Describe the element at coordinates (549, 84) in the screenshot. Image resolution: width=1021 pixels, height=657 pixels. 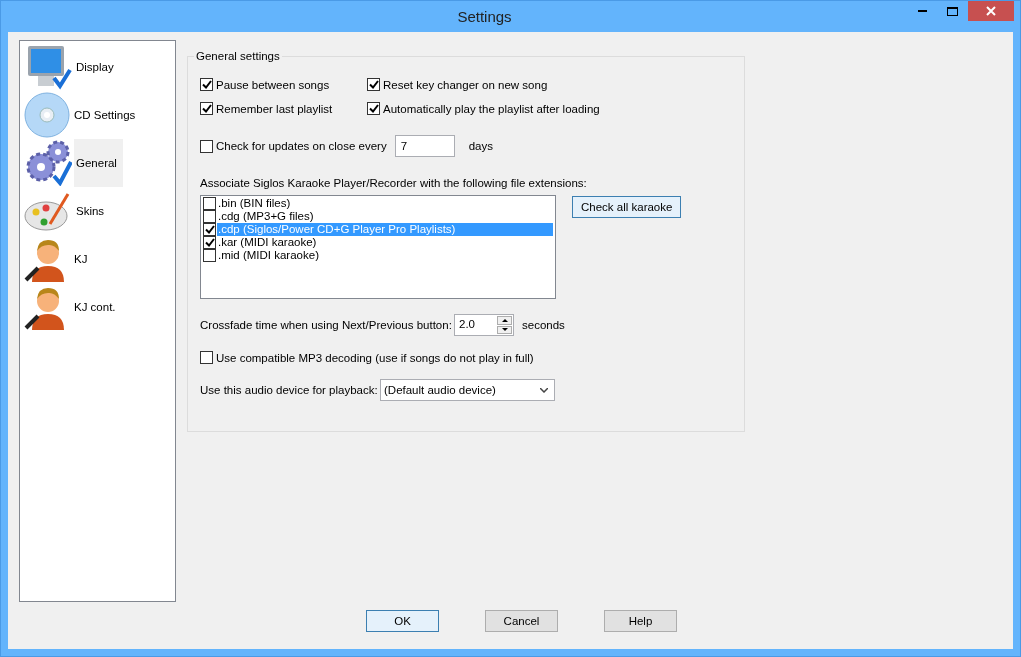
I see `option-checkbox: Reset key changer on new song` at that location.